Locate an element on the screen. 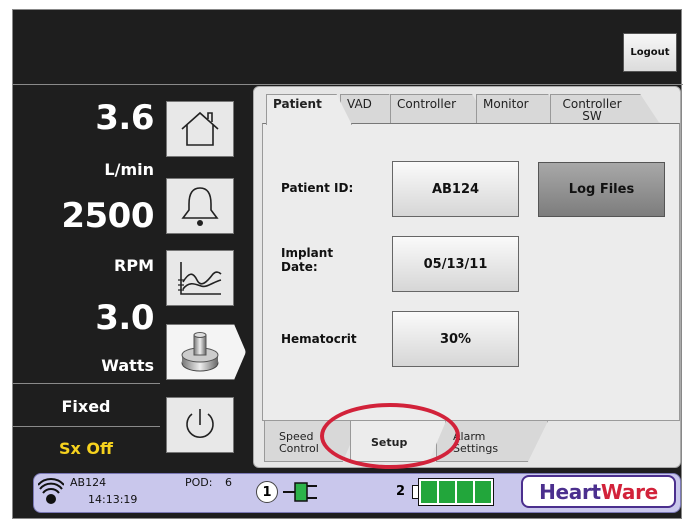 This screenshot has height=531, width=693. trends-button is located at coordinates (200, 278).